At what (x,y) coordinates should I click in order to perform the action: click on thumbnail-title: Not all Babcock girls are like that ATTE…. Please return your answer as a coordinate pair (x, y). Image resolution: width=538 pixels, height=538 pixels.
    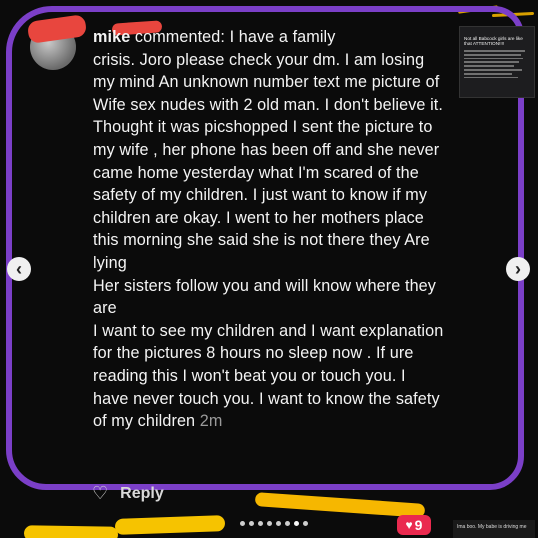
    Looking at the image, I should click on (493, 41).